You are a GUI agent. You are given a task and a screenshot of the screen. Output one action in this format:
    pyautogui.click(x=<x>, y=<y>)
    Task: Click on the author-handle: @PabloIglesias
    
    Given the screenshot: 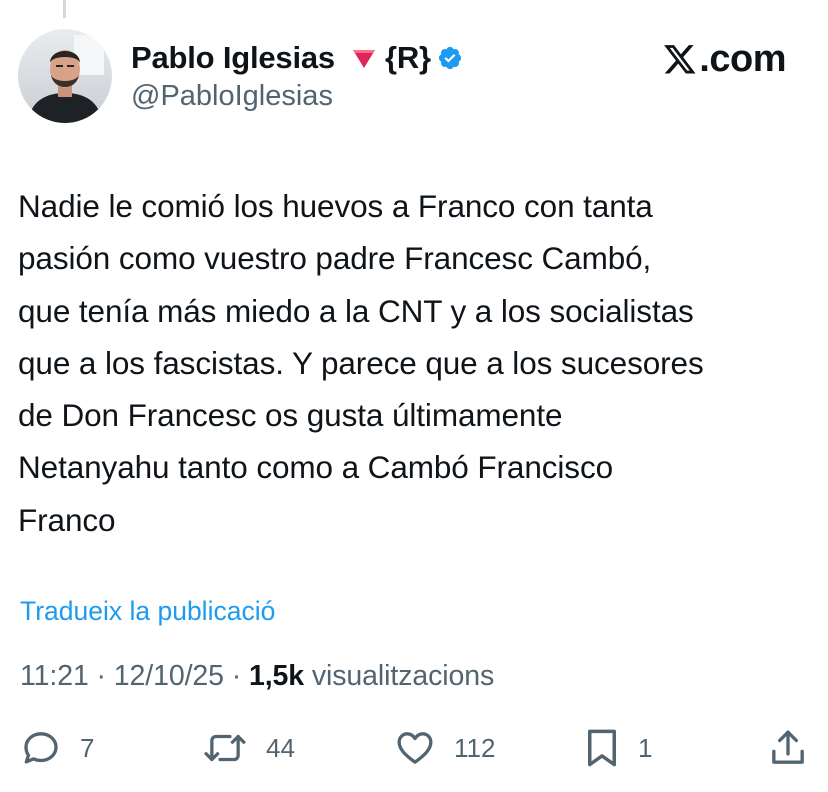 What is the action you would take?
    pyautogui.click(x=232, y=96)
    